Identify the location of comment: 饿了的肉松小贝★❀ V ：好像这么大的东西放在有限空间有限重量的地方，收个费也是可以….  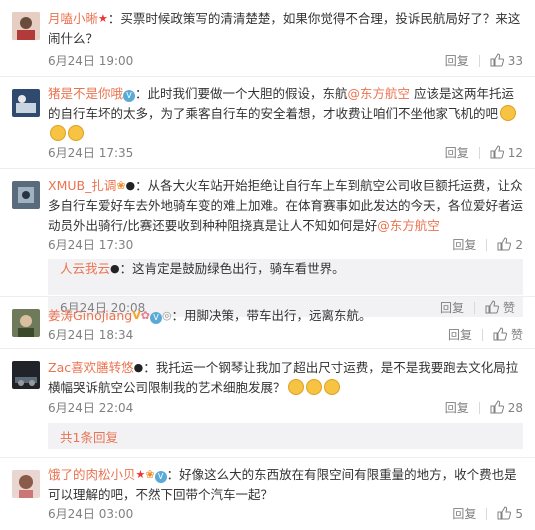
(267, 494).